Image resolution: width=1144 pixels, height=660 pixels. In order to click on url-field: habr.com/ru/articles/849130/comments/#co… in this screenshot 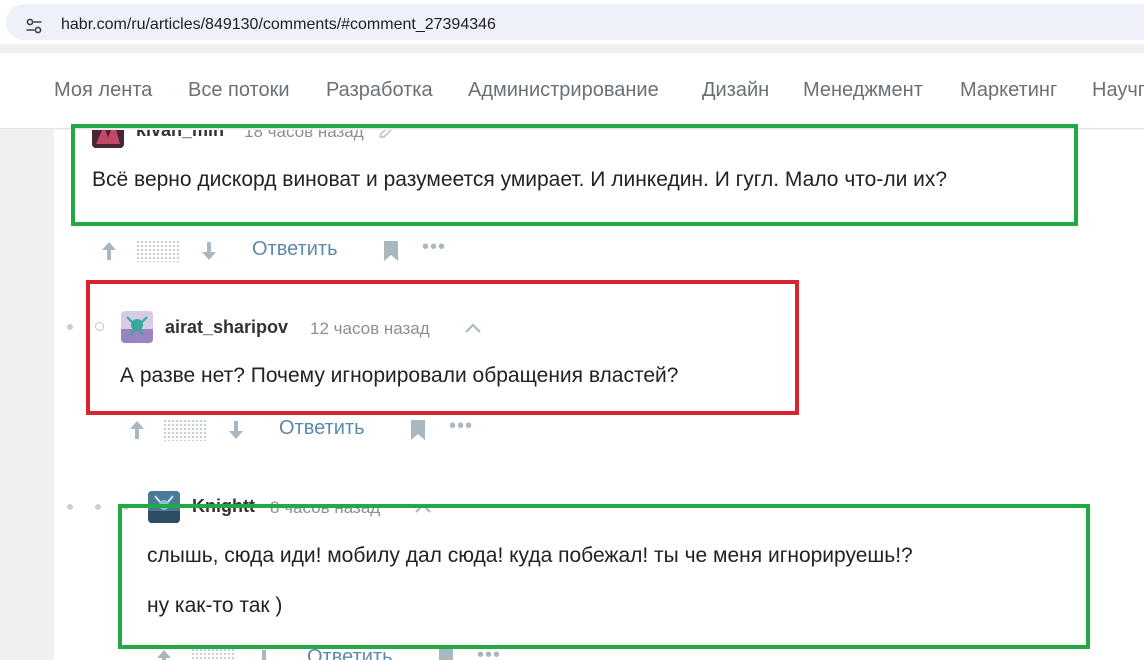, I will do `click(575, 22)`.